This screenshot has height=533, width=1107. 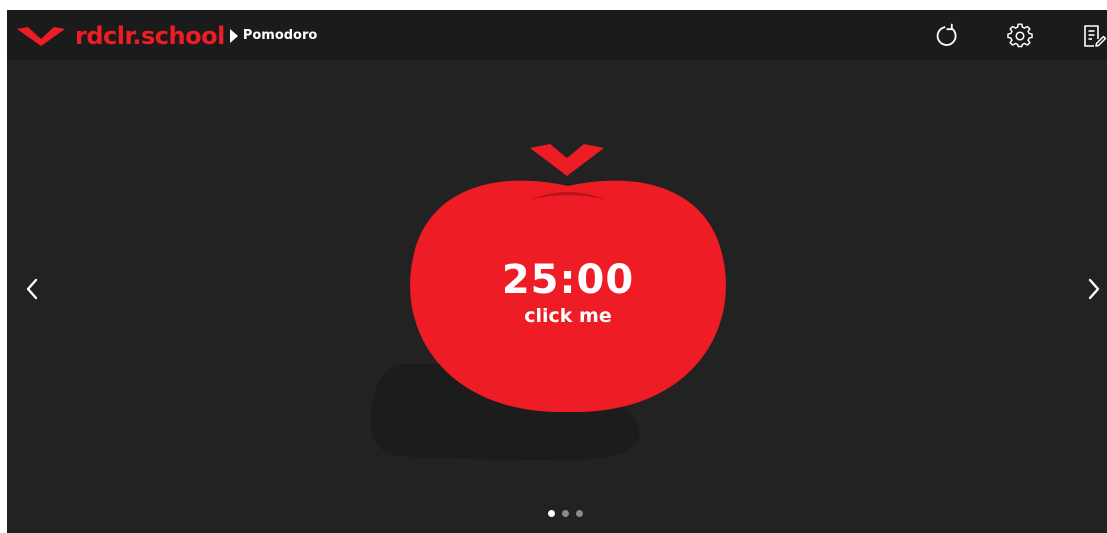 I want to click on reset-icon, so click(x=946, y=34).